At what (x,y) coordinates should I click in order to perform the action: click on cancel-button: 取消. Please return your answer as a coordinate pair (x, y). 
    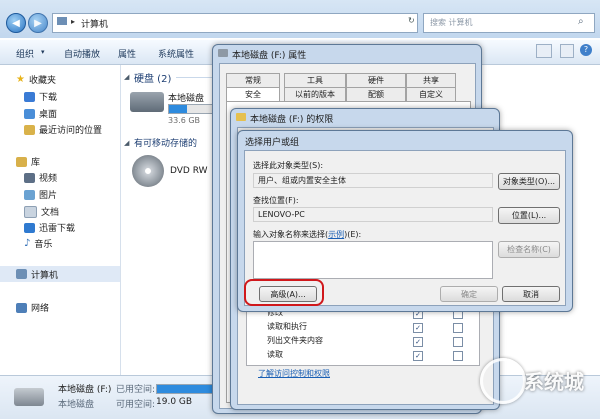
    Looking at the image, I should click on (531, 294).